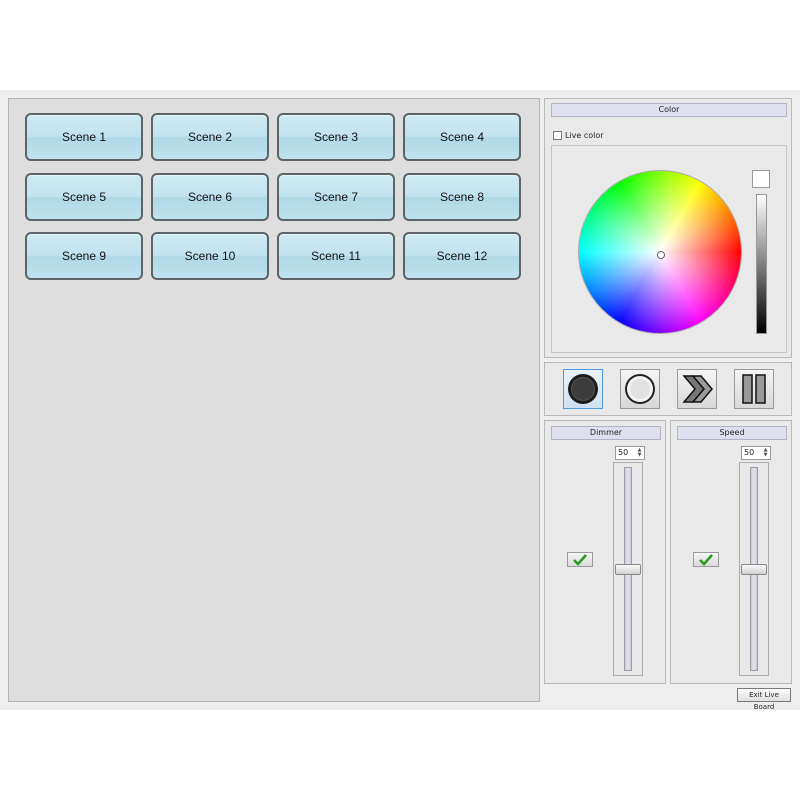  I want to click on stop-button, so click(640, 389).